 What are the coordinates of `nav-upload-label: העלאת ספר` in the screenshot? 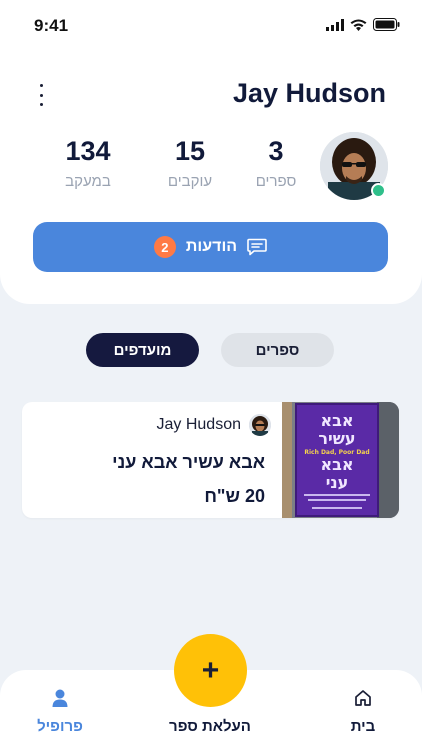 It's located at (210, 726).